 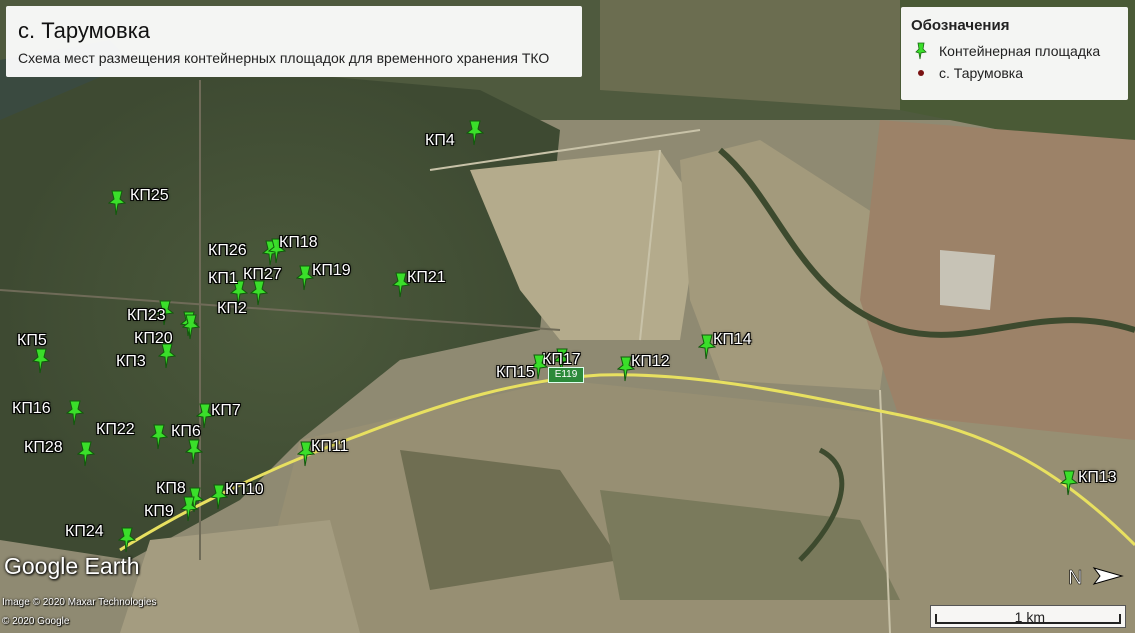 I want to click on placemark-label: КП21, so click(x=426, y=278).